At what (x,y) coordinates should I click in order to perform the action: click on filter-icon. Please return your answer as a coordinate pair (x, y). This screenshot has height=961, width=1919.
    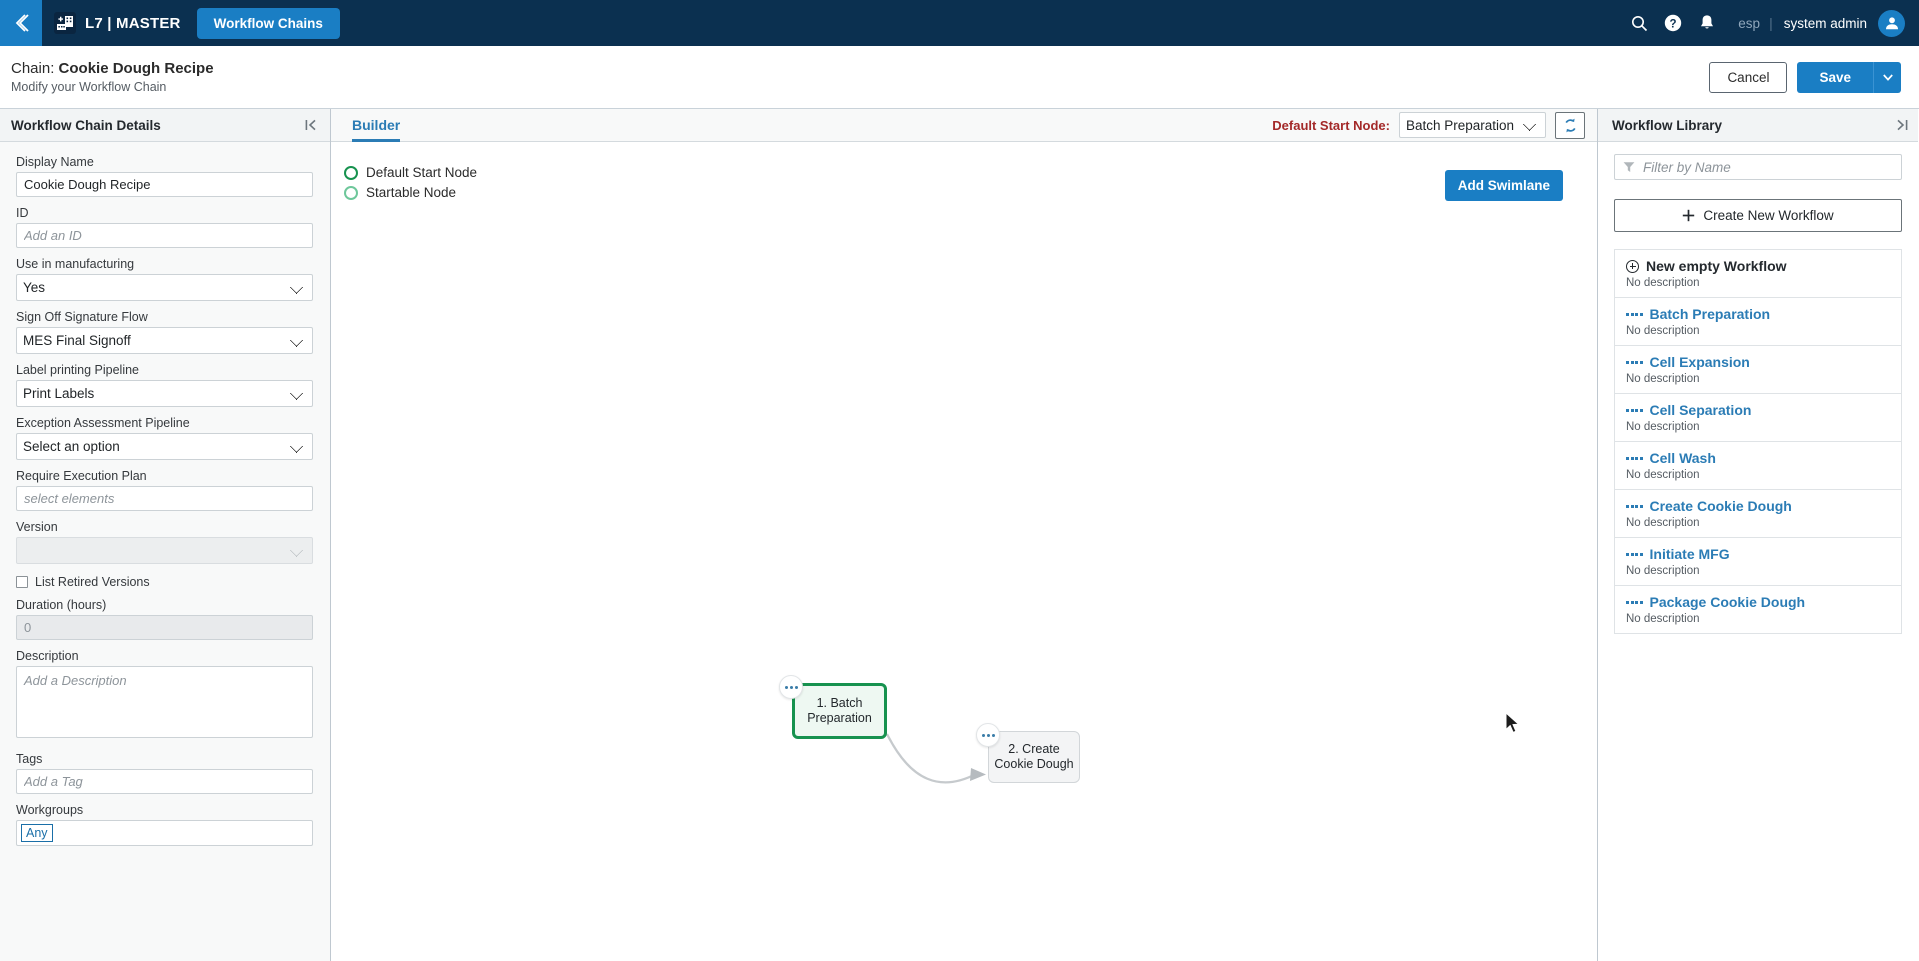
    Looking at the image, I should click on (1628, 167).